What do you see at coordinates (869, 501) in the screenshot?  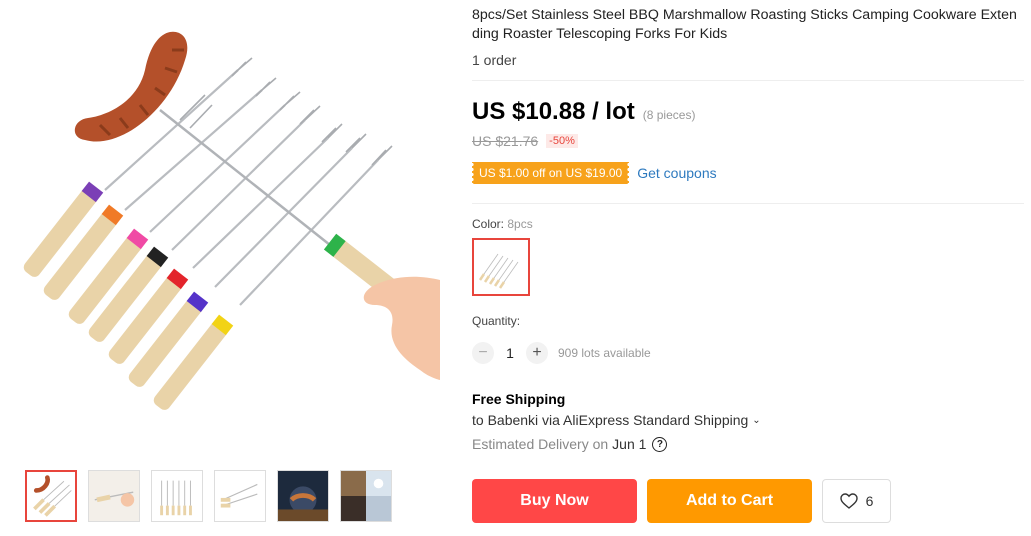 I see `wishlist-count: 6` at bounding box center [869, 501].